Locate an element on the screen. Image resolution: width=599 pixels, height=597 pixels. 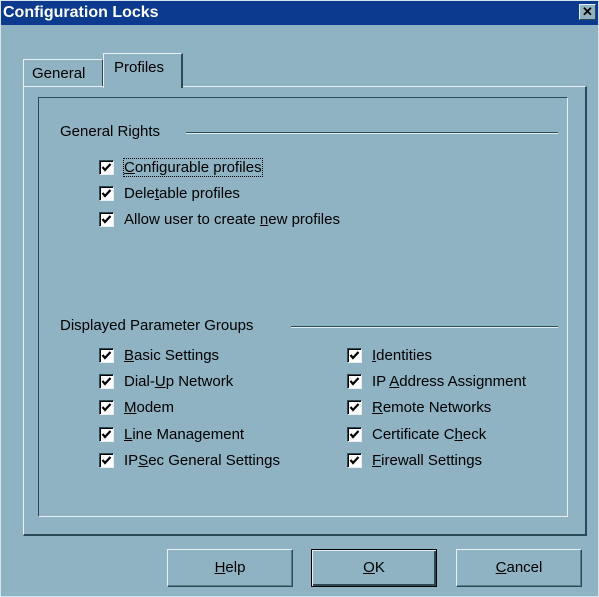
tab-general-label: General is located at coordinates (59, 73).